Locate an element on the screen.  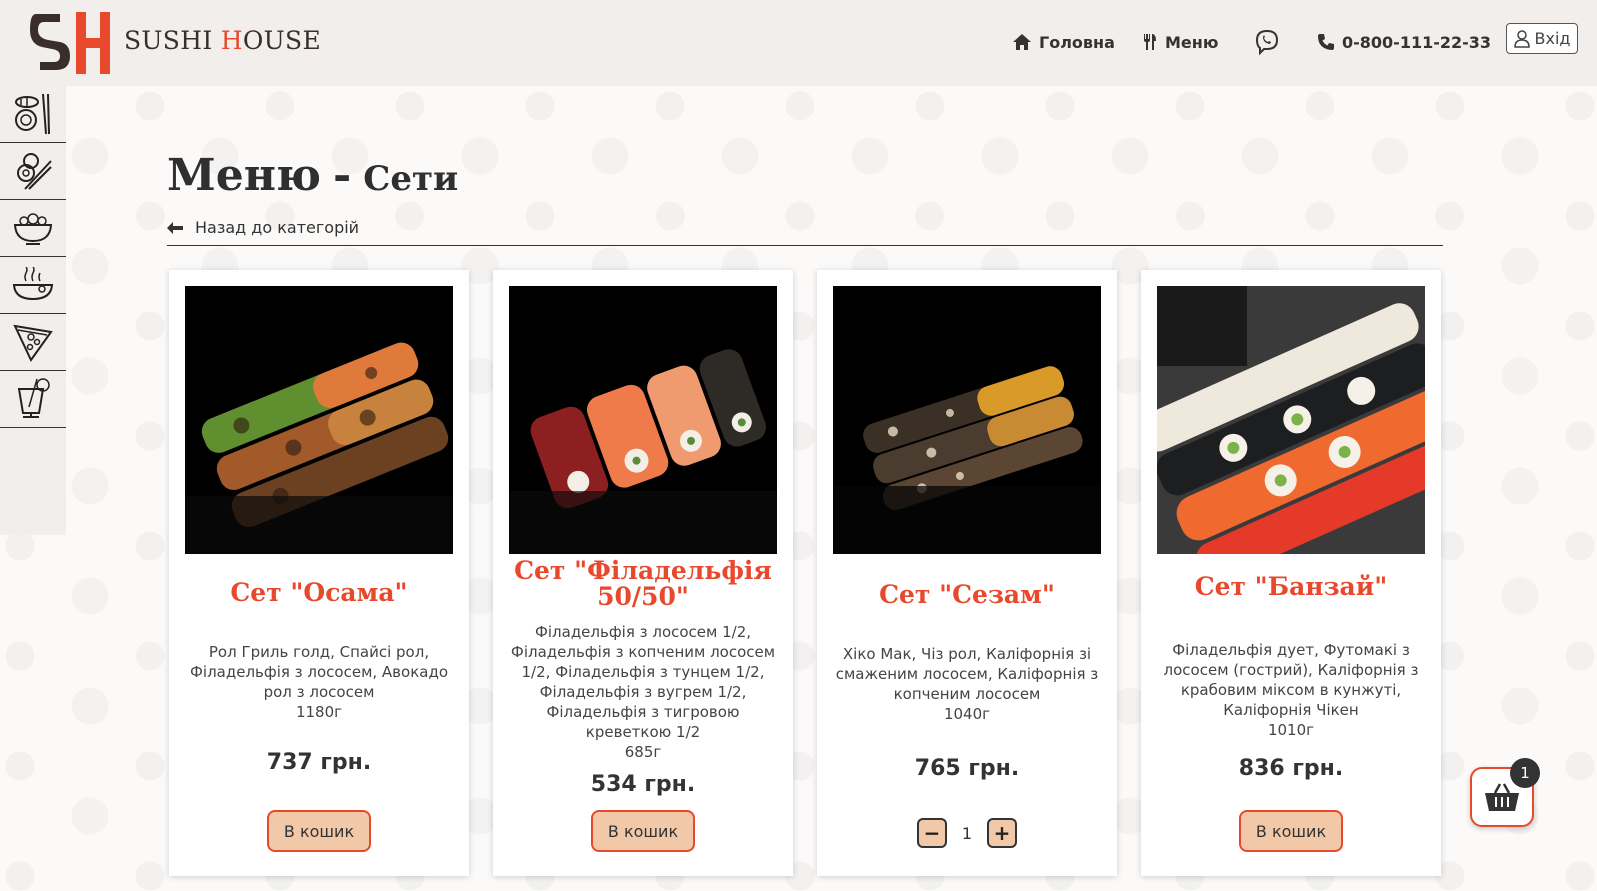
increase-quantity-button: + is located at coordinates (1002, 833).